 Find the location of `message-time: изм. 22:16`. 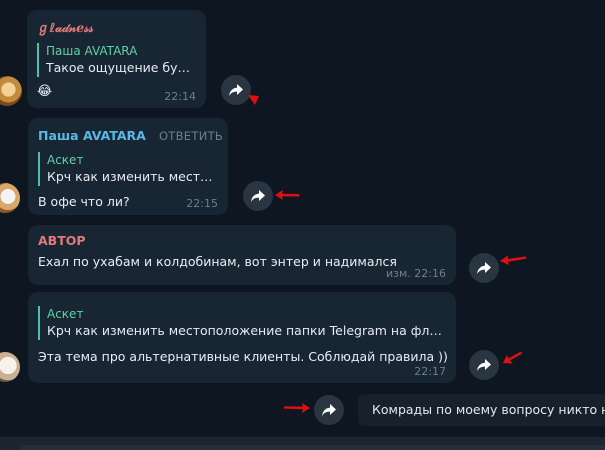

message-time: изм. 22:16 is located at coordinates (416, 273).